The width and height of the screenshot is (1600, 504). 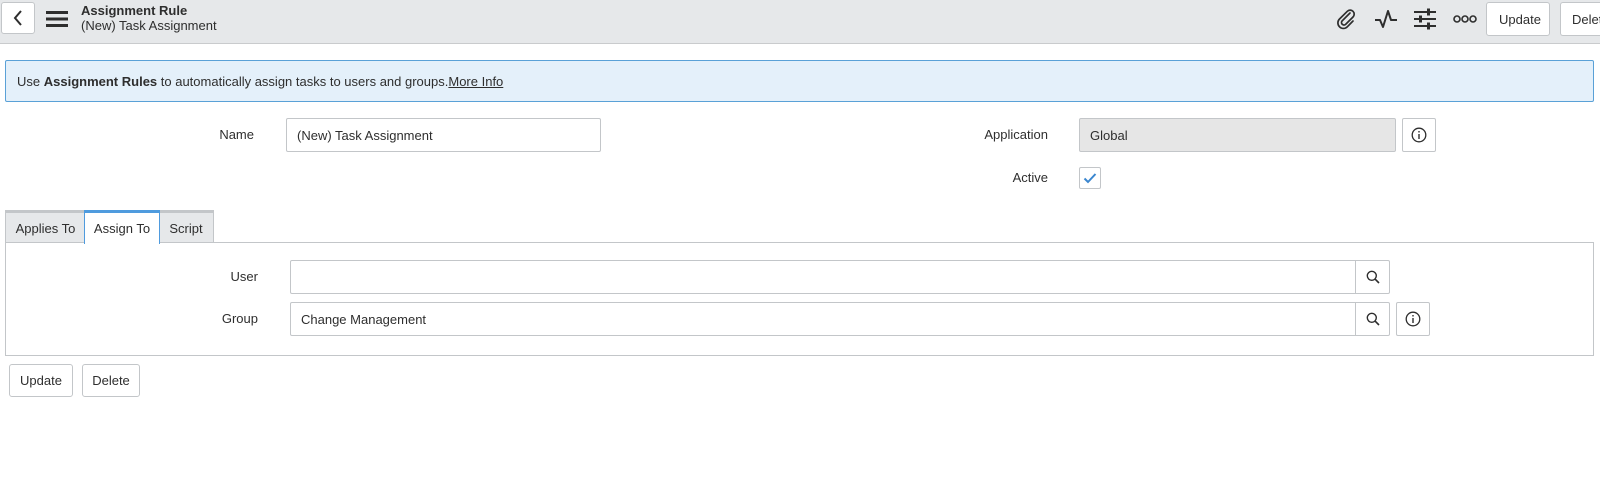 I want to click on sliders-icon, so click(x=1425, y=19).